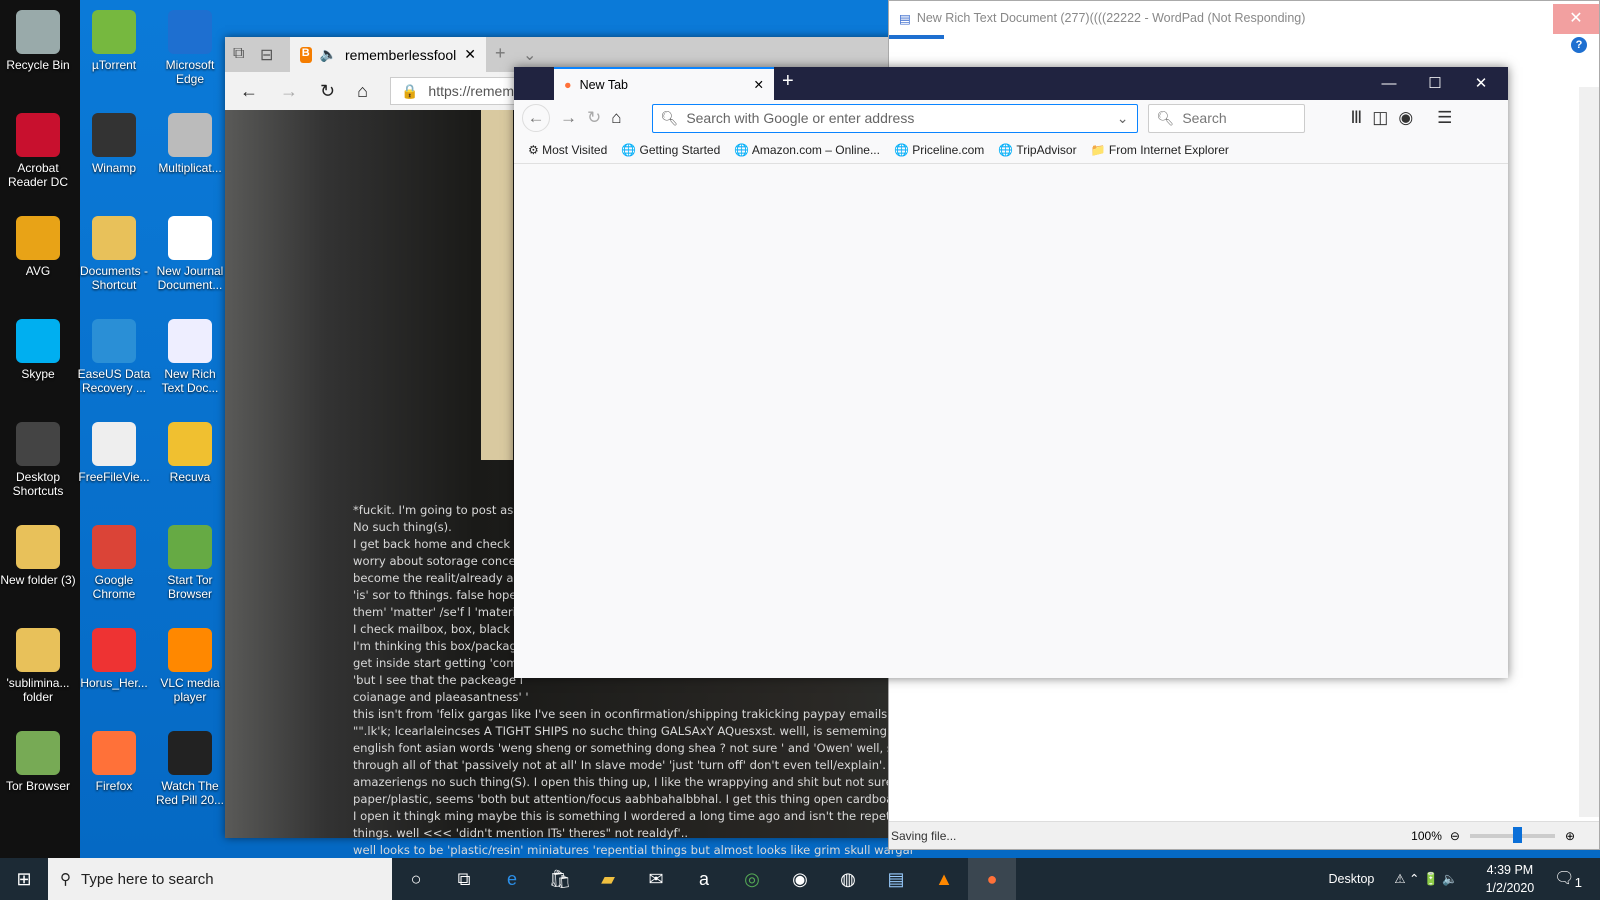 This screenshot has width=1600, height=900. Describe the element at coordinates (603, 84) in the screenshot. I see `tab-title: New Tab` at that location.